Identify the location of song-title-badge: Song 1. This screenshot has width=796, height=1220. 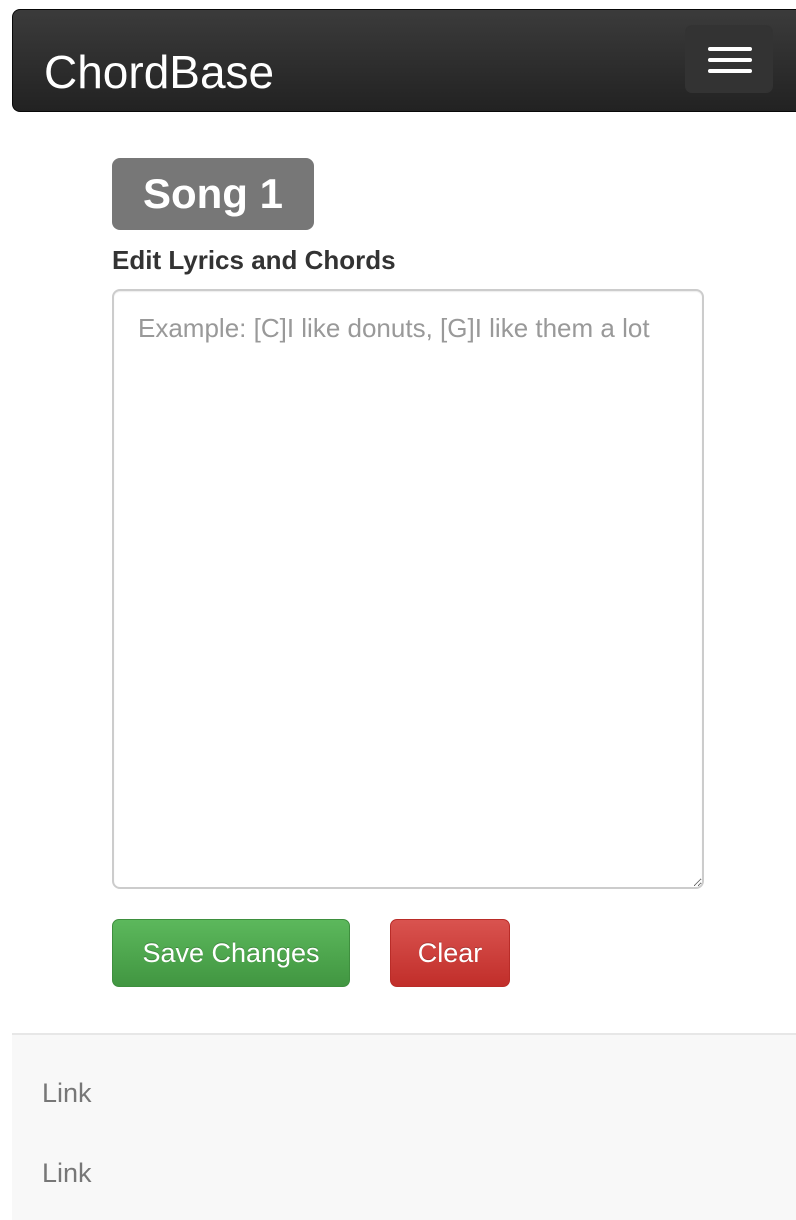
(213, 194).